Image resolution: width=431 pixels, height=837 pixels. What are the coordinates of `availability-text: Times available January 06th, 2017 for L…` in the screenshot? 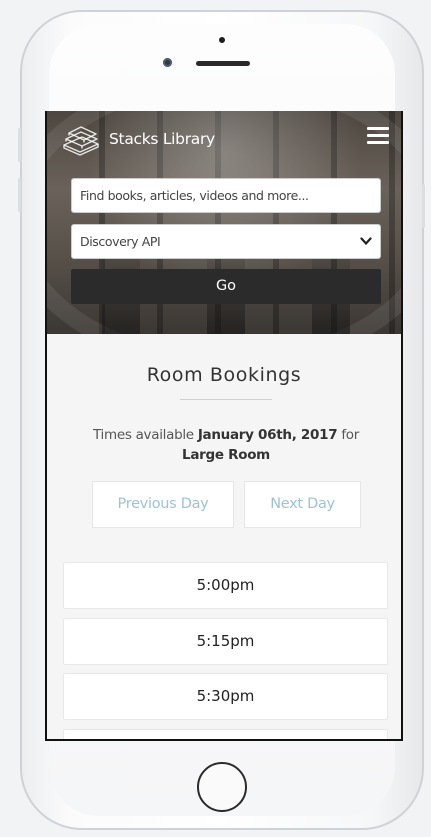 It's located at (226, 445).